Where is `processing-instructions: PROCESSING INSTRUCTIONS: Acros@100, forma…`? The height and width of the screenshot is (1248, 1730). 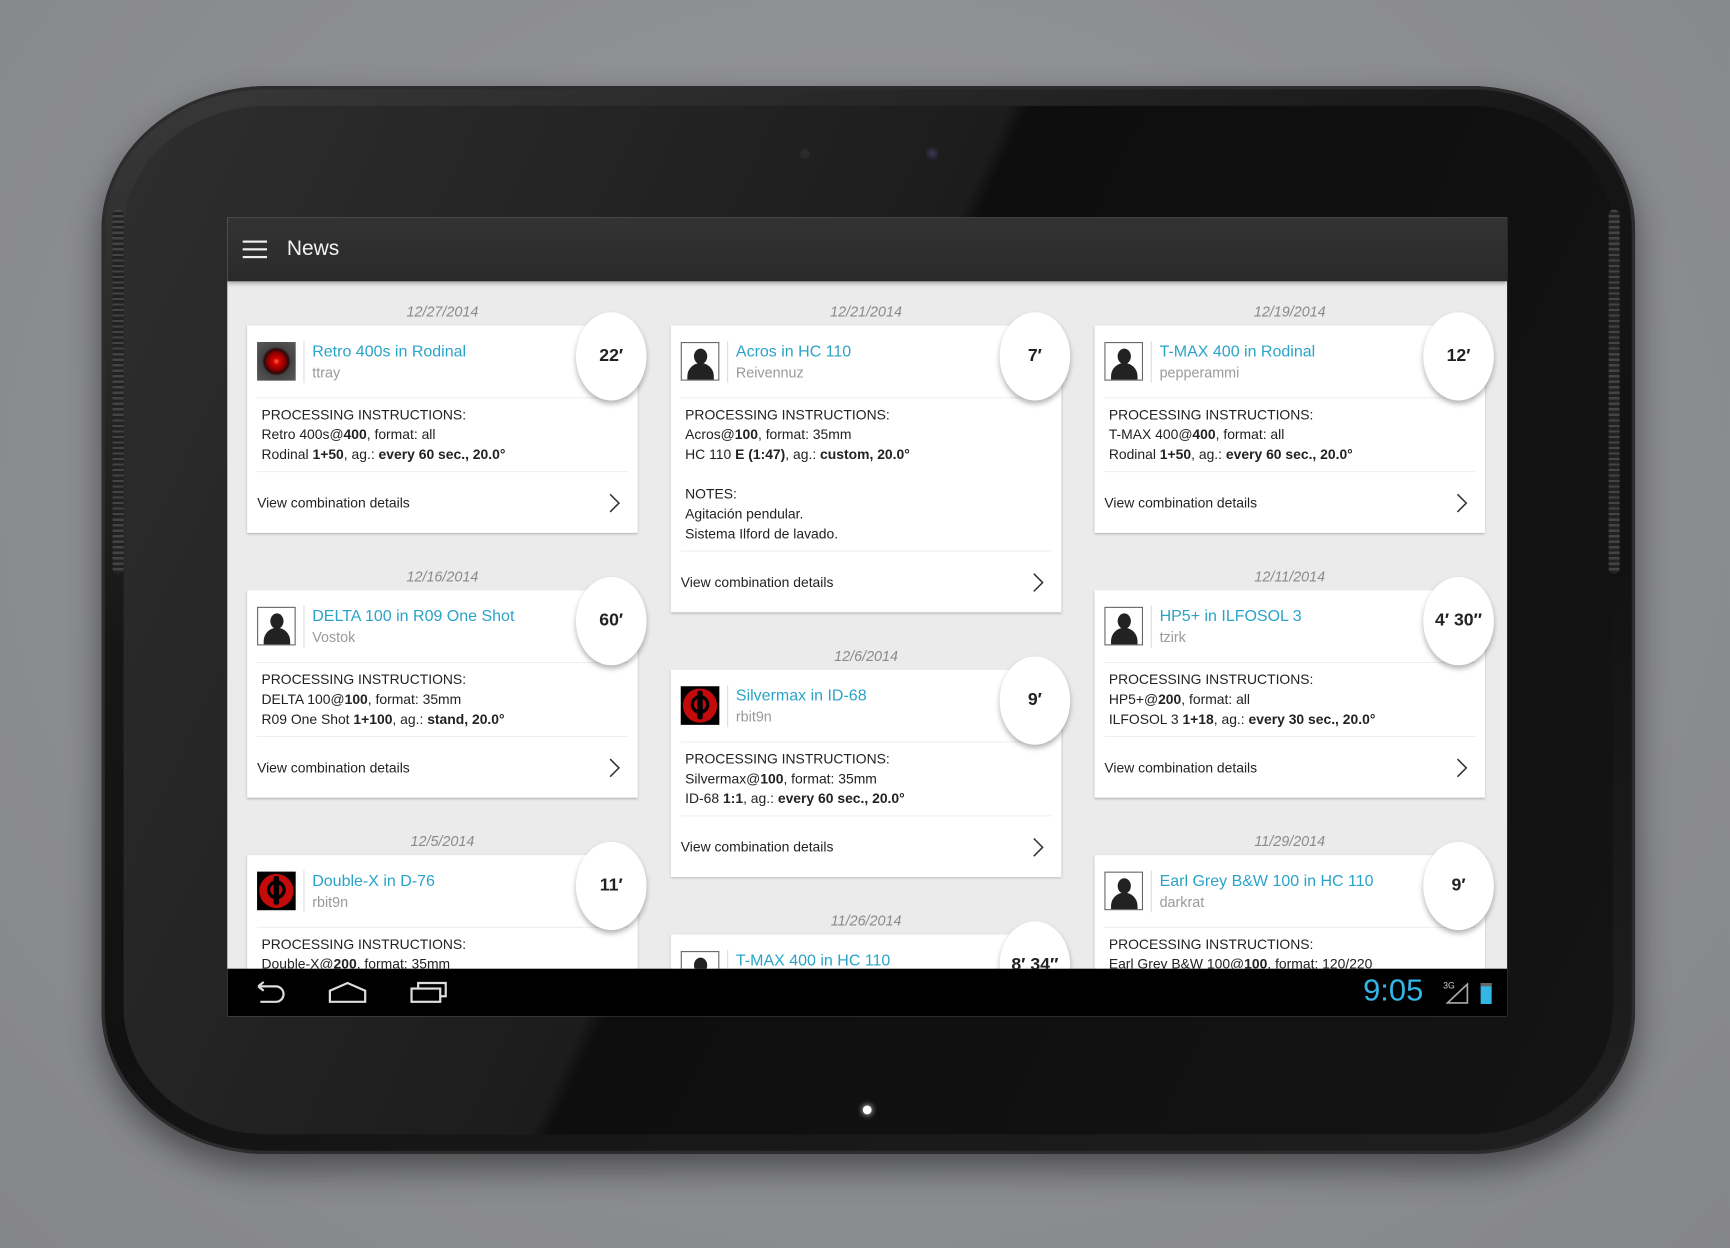 processing-instructions: PROCESSING INSTRUCTIONS: Acros@100, forma… is located at coordinates (866, 475).